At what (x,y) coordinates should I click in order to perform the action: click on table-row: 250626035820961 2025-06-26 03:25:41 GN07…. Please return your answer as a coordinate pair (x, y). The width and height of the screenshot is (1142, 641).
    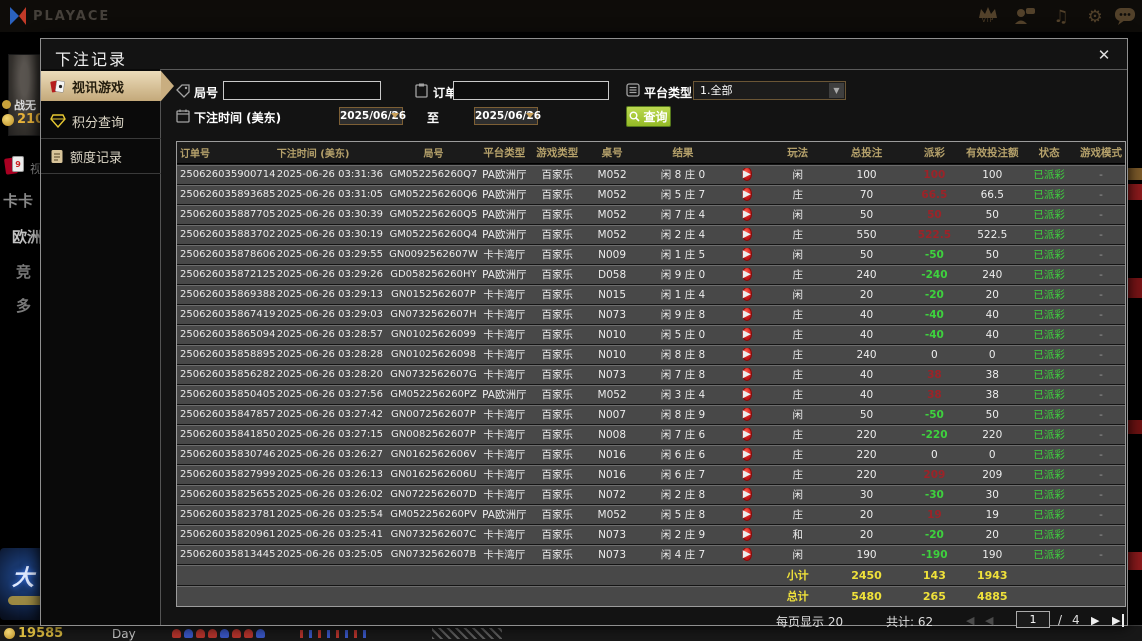
    Looking at the image, I should click on (651, 534).